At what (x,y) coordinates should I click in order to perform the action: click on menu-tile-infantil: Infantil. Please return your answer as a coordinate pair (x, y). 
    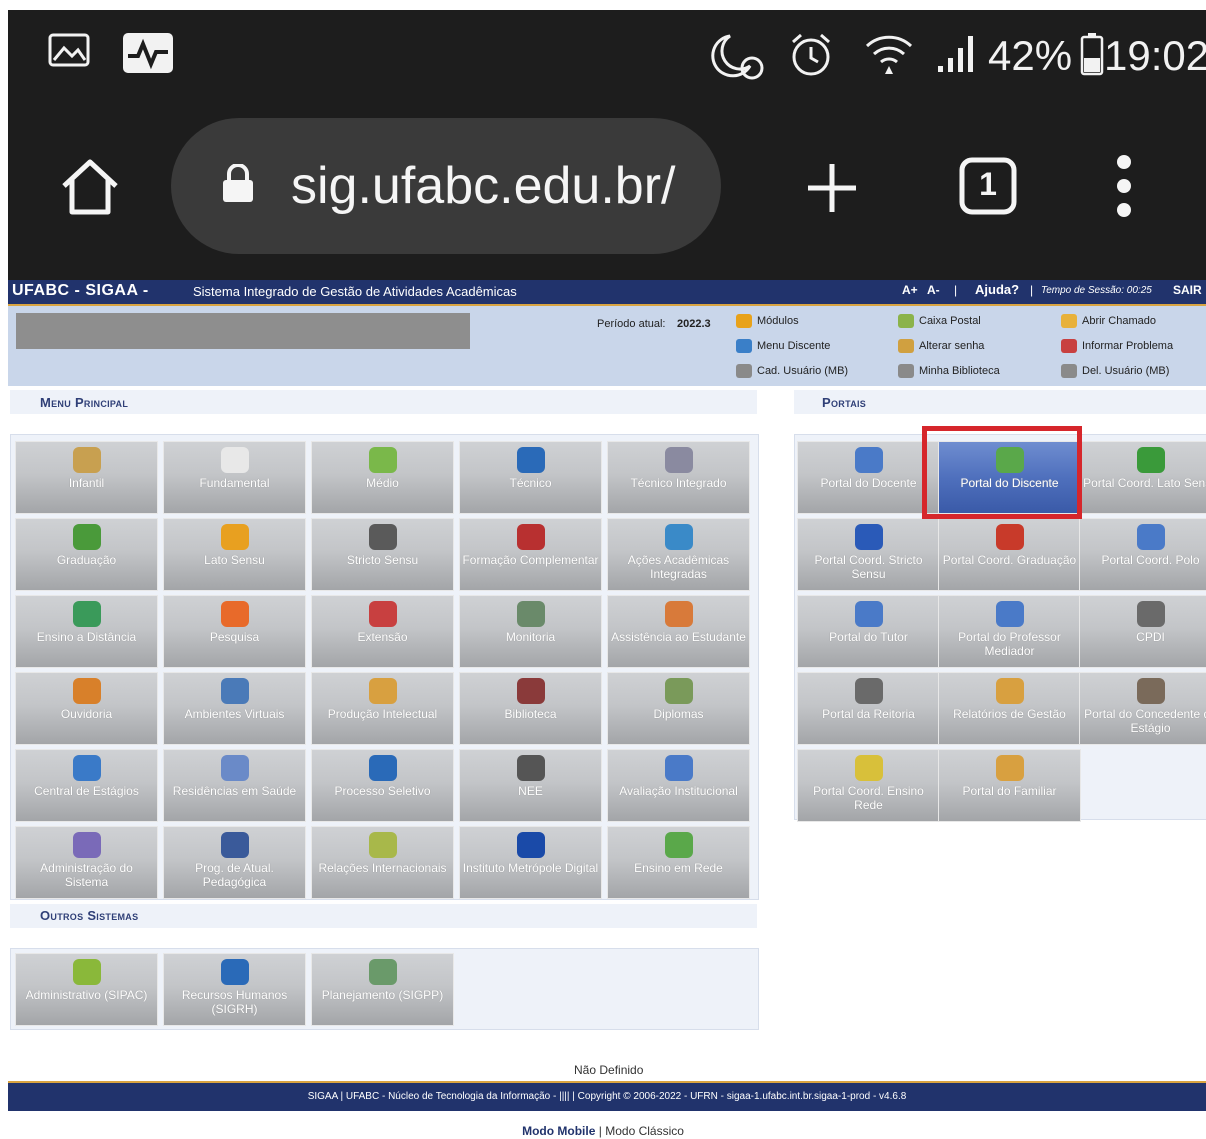
    Looking at the image, I should click on (86, 477).